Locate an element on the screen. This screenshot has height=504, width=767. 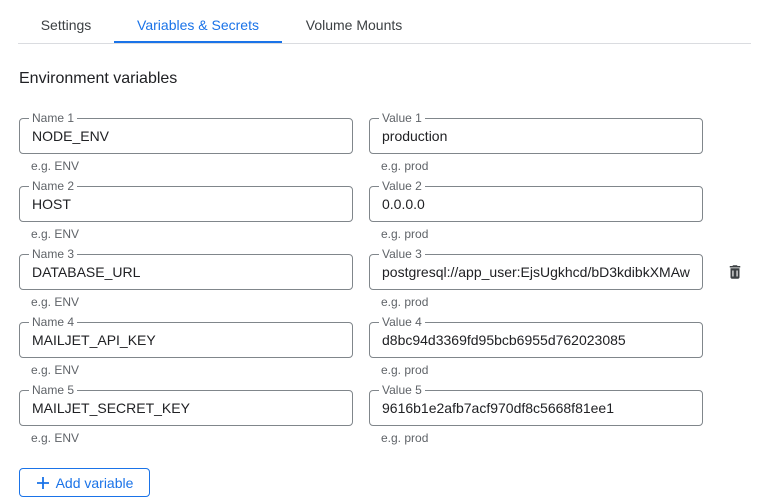
trash-icon is located at coordinates (735, 272).